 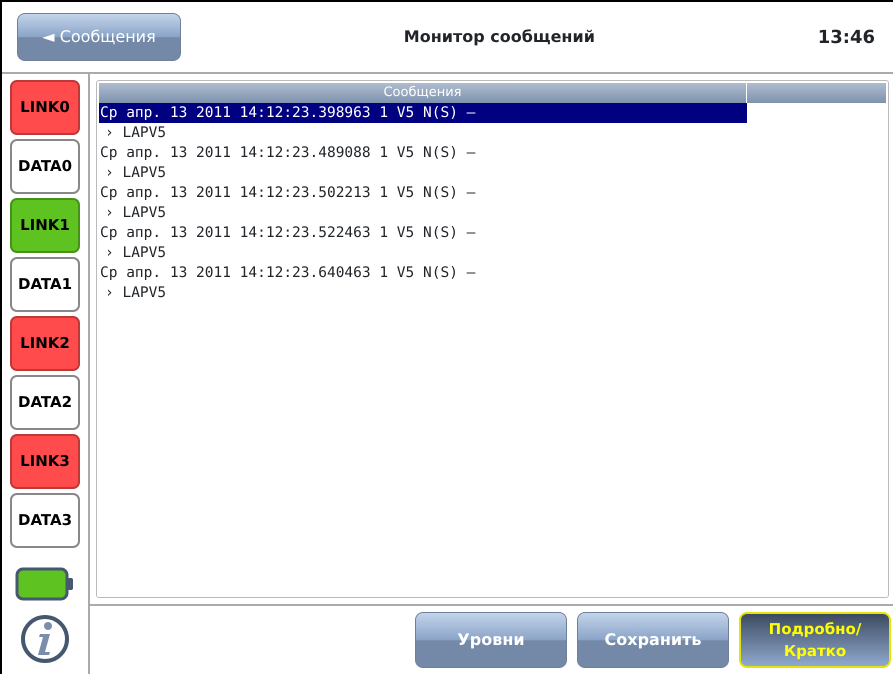 I want to click on link-button: DATA2, so click(x=45, y=402).